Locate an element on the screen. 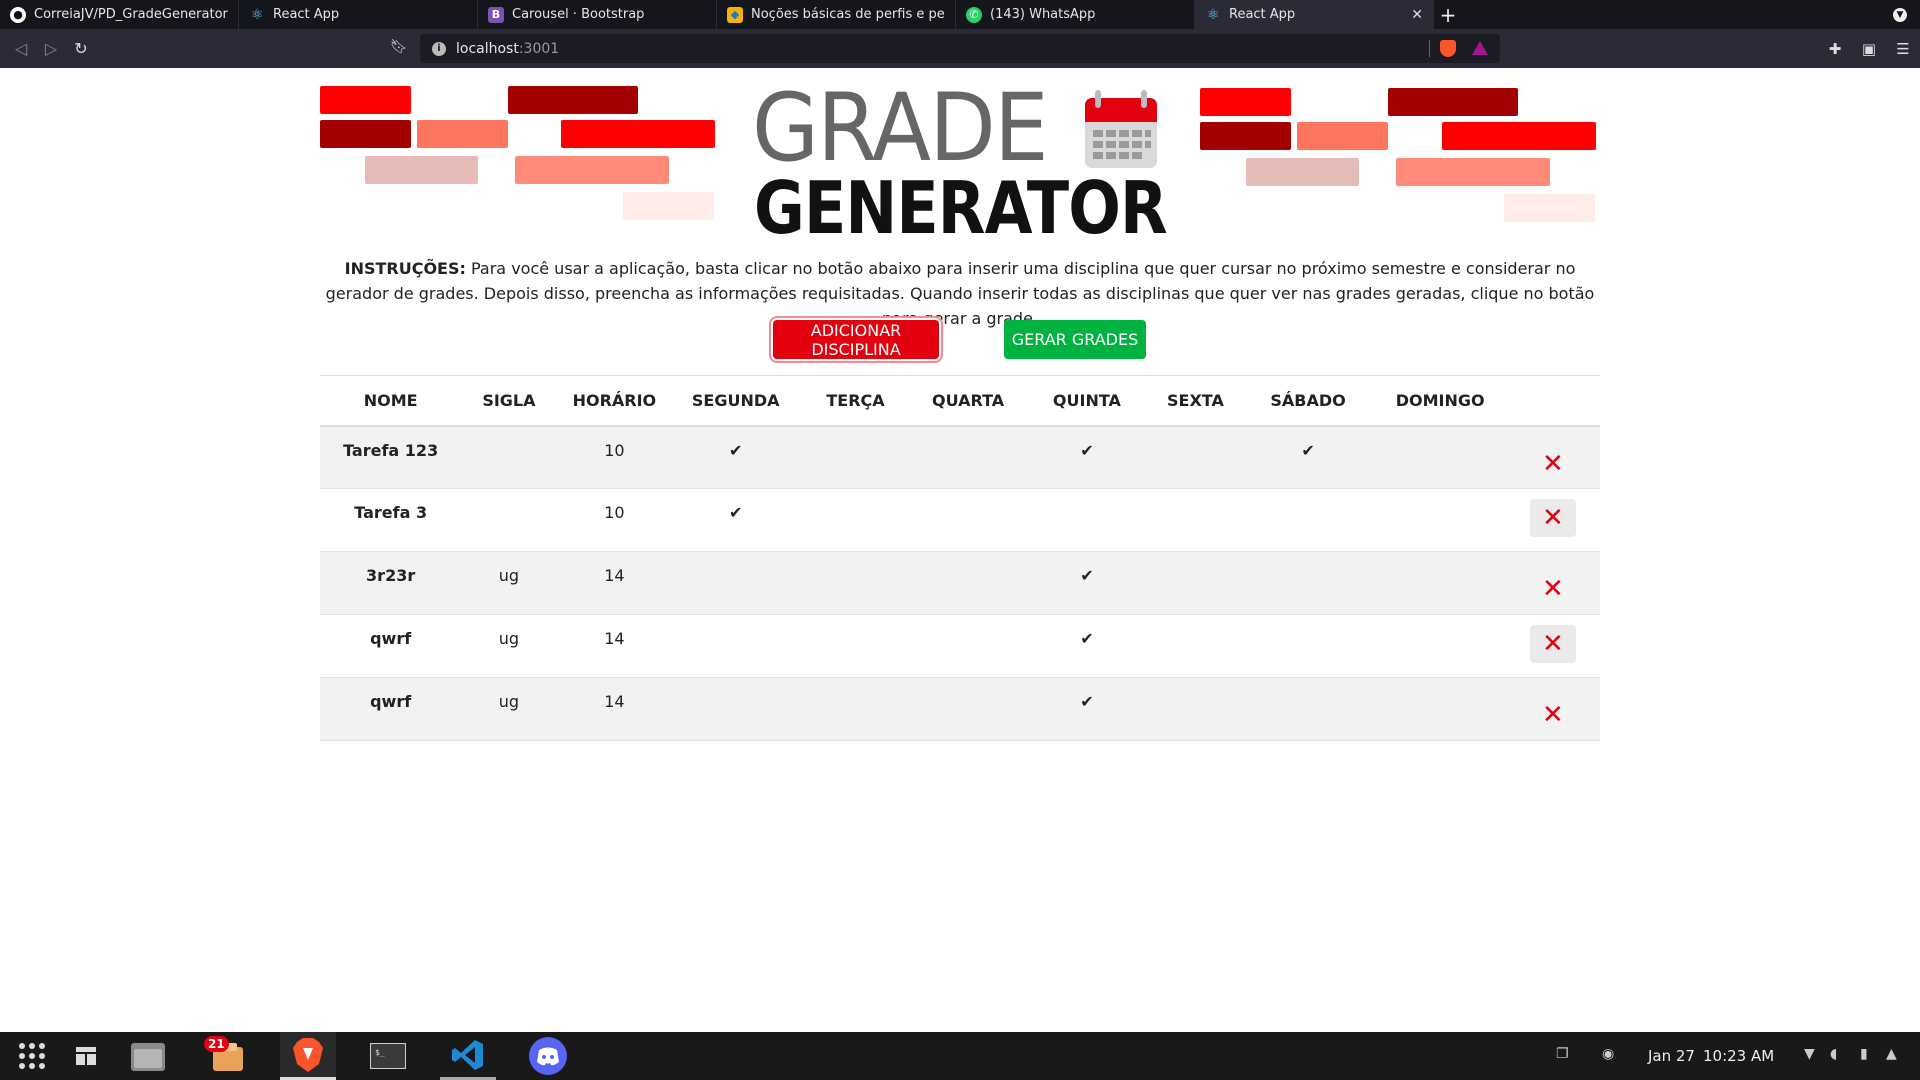 The height and width of the screenshot is (1080, 1920). tab-whatsapp: ✆ (143) WhatsApp is located at coordinates (1075, 14).